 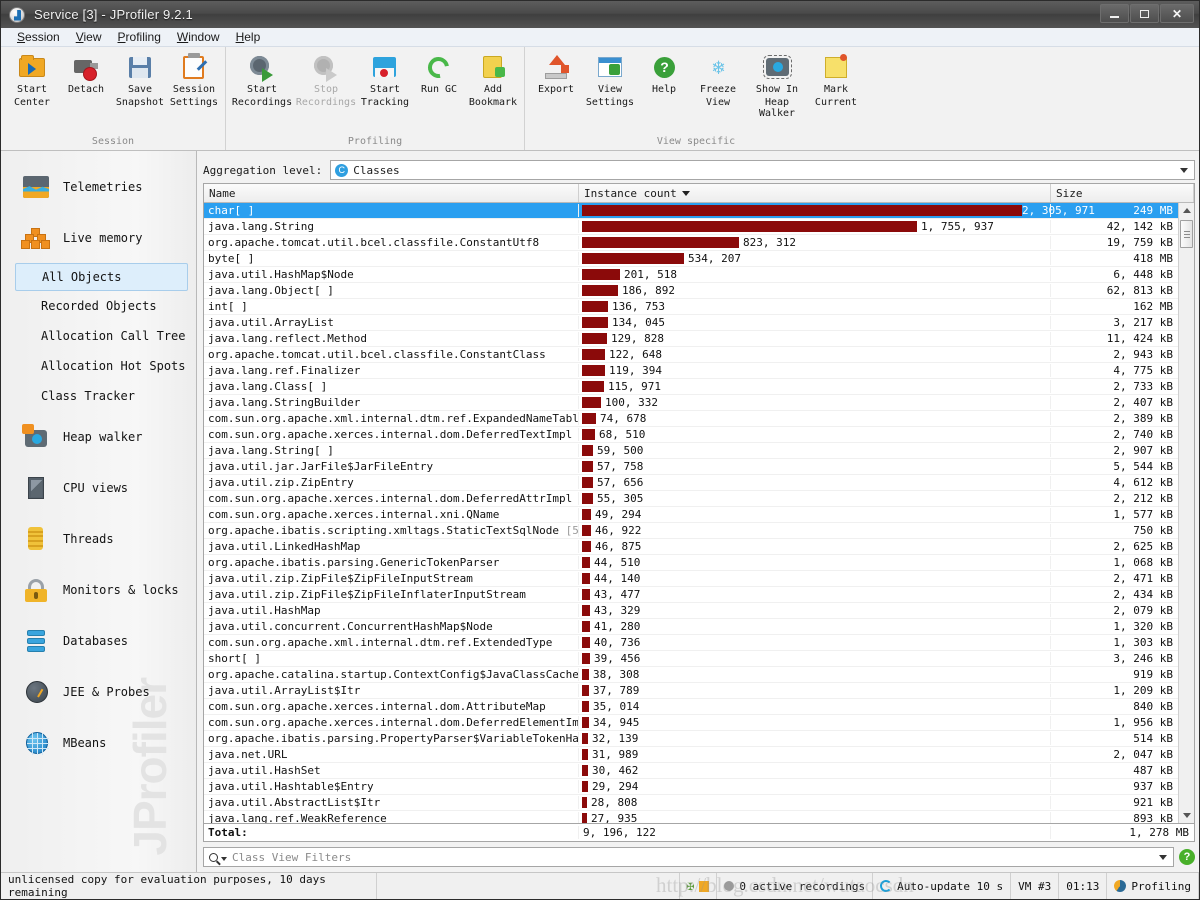 What do you see at coordinates (98, 742) in the screenshot?
I see `sidebar-item-mbeans: MBeans` at bounding box center [98, 742].